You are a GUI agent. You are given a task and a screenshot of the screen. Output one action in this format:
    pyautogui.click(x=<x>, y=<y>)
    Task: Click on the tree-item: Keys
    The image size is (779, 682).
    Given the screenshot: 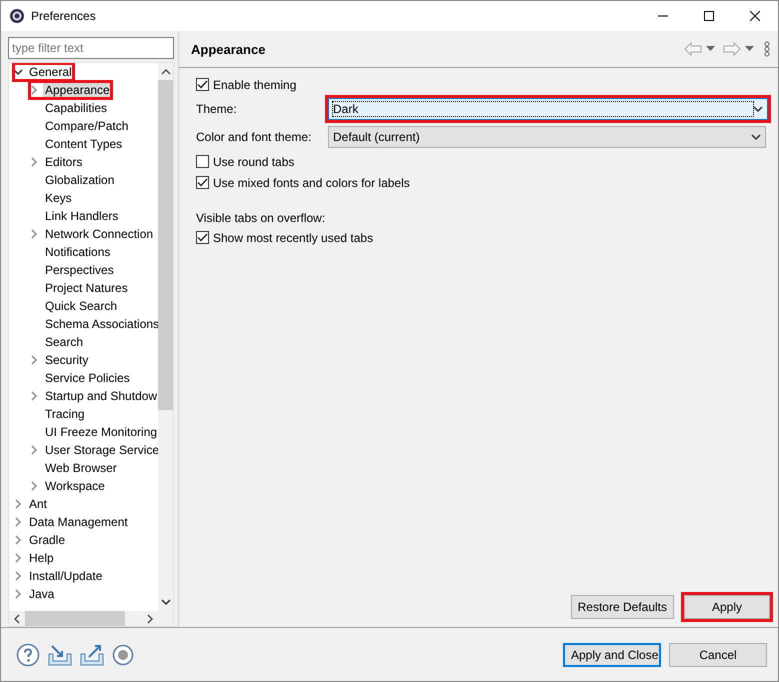 What is the action you would take?
    pyautogui.click(x=58, y=198)
    